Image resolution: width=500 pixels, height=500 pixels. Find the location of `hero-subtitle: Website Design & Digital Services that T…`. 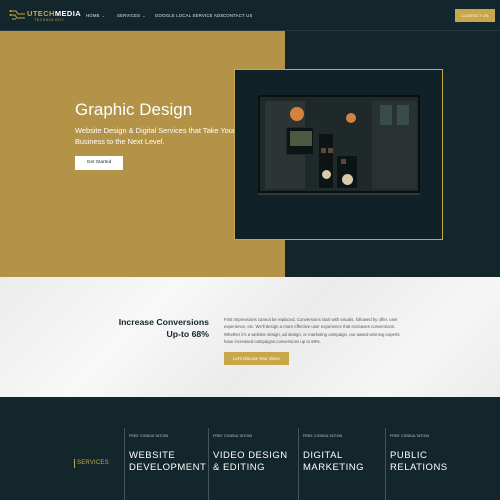

hero-subtitle: Website Design & Digital Services that T… is located at coordinates (155, 136).